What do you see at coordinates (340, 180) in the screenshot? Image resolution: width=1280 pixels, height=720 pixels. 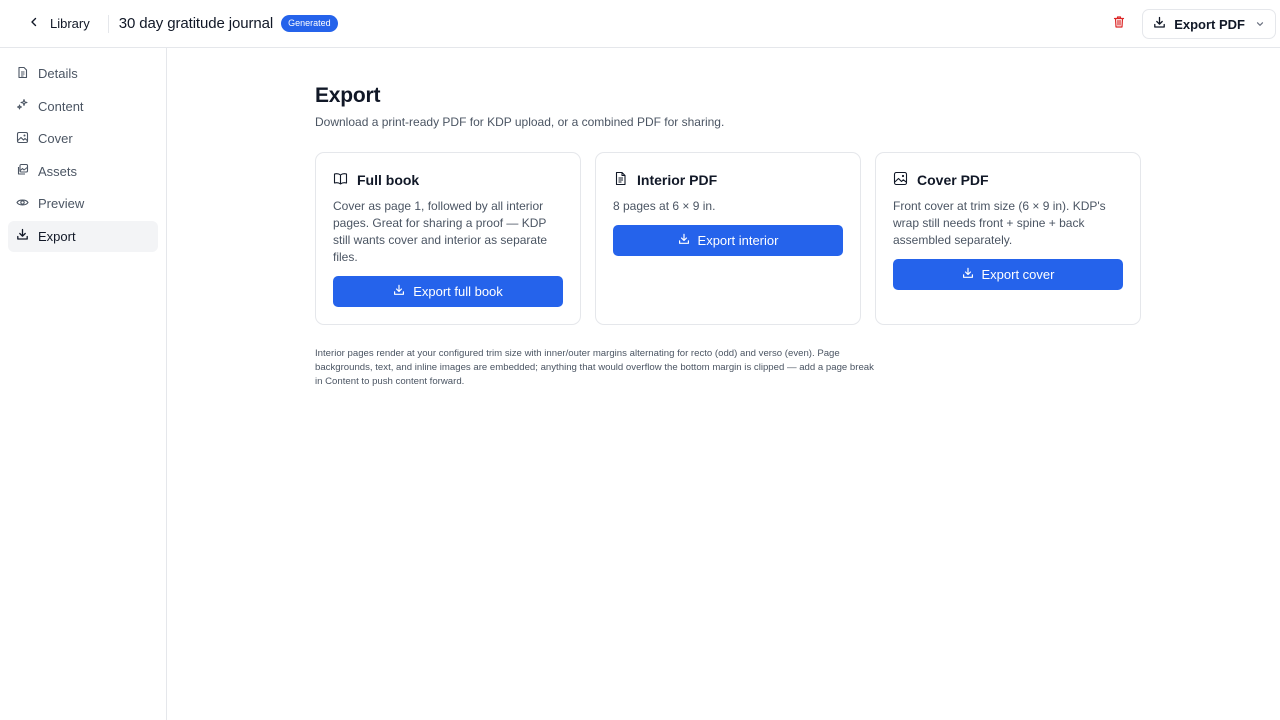 I see `book-icon` at bounding box center [340, 180].